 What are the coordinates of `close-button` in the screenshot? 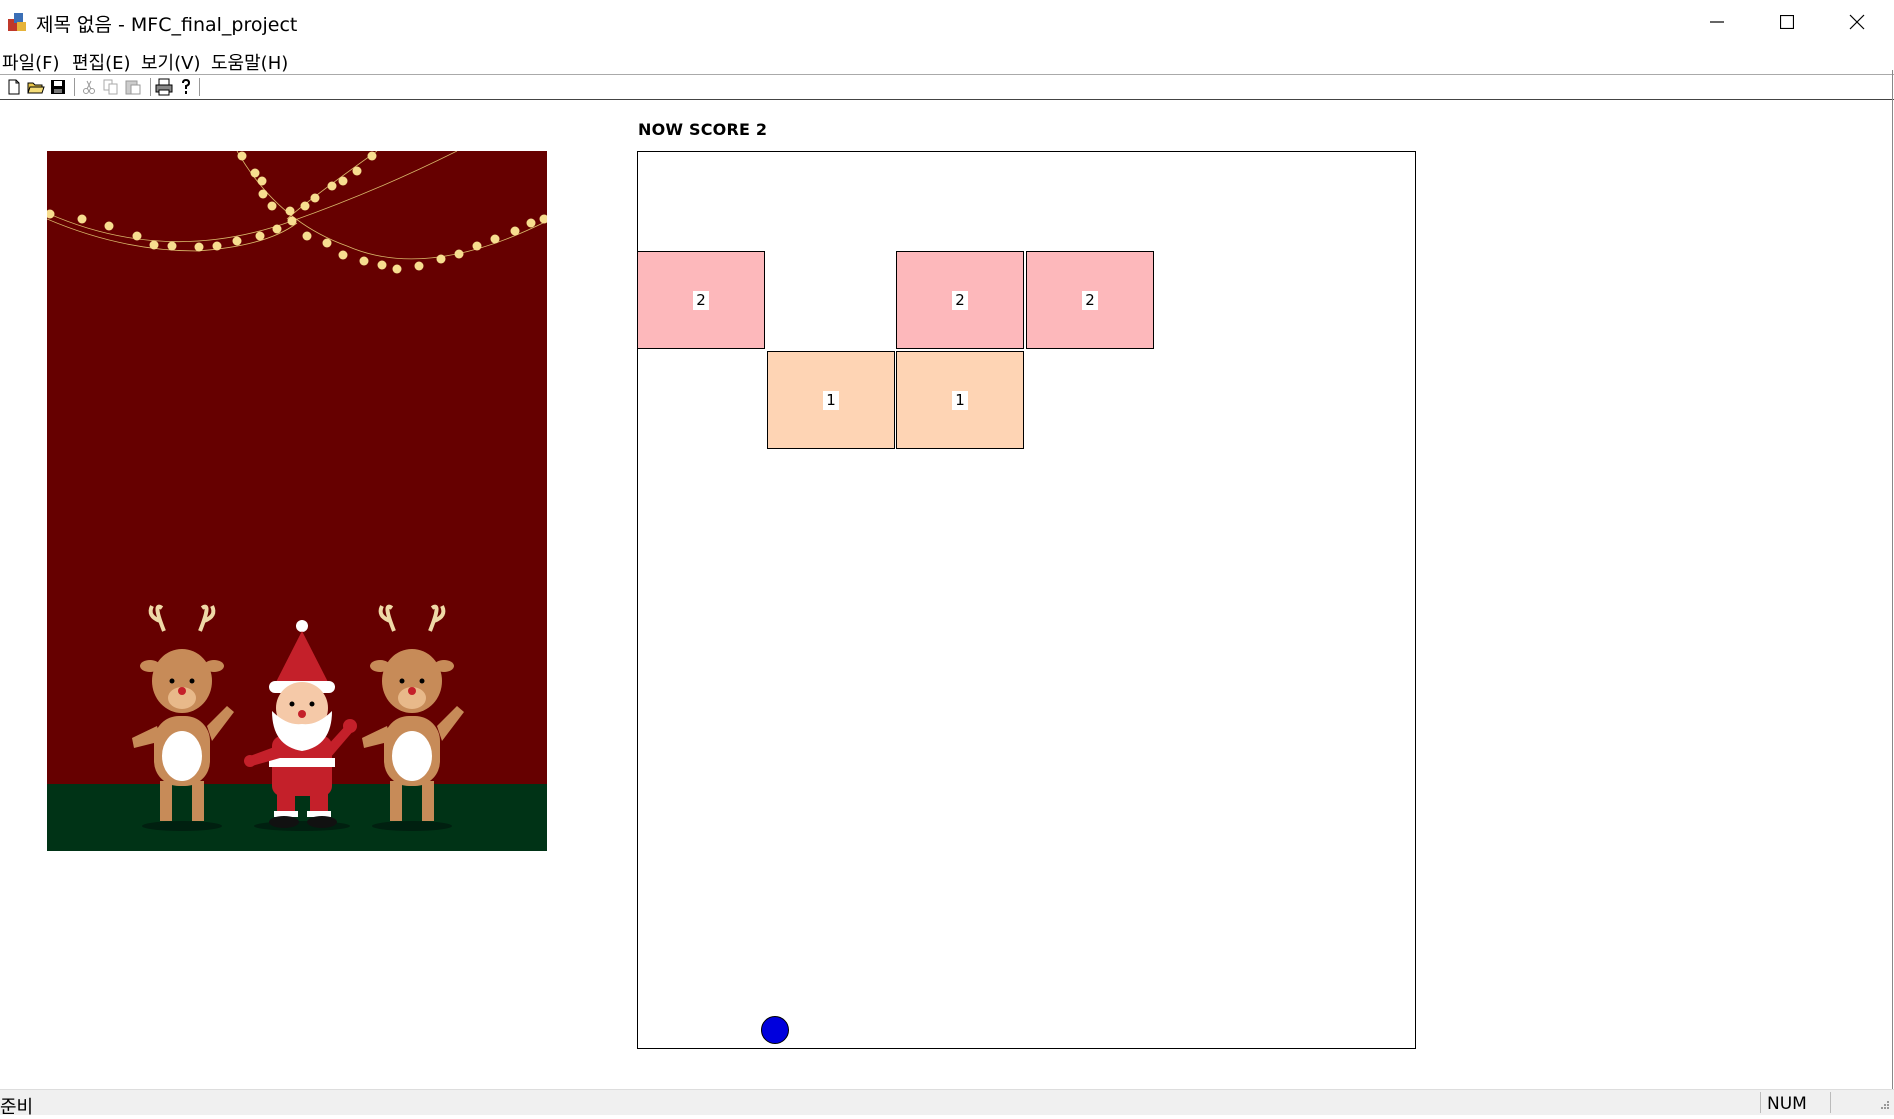 It's located at (1857, 22).